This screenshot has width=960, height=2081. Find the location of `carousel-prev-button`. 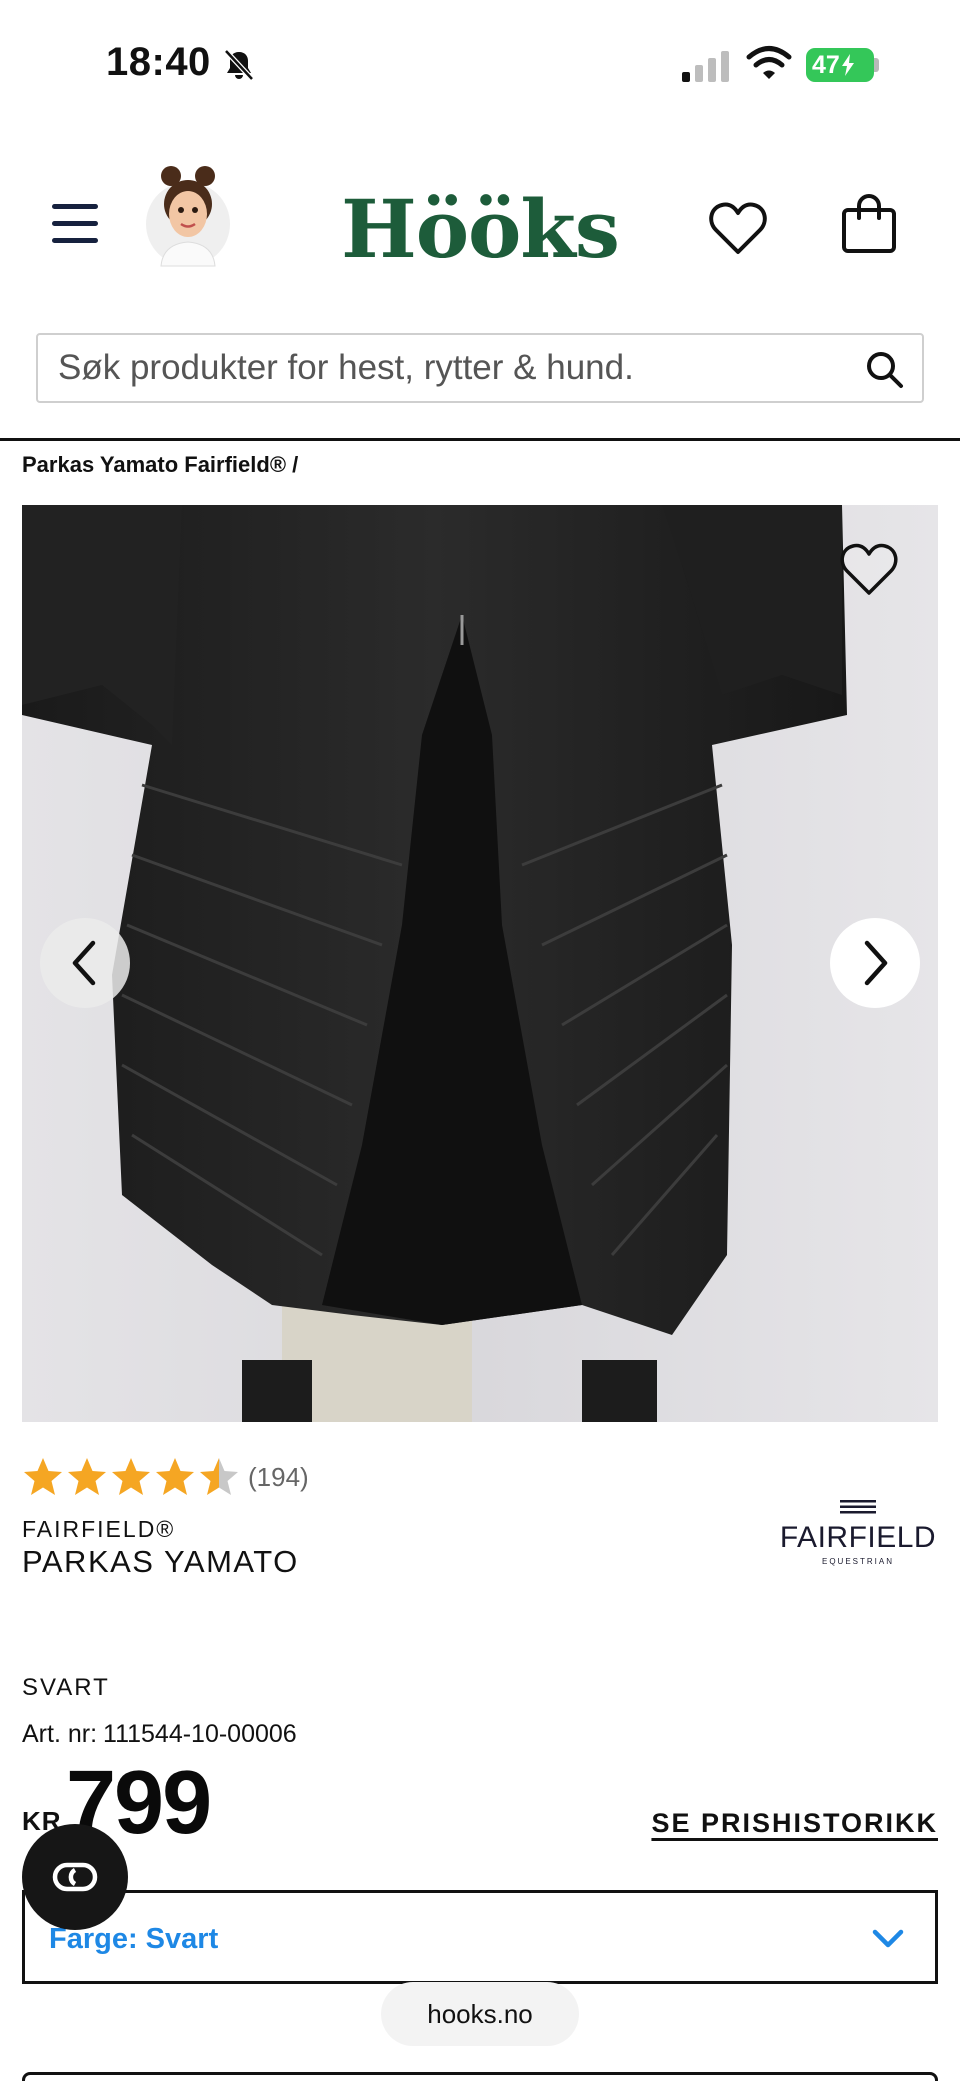

carousel-prev-button is located at coordinates (85, 963).